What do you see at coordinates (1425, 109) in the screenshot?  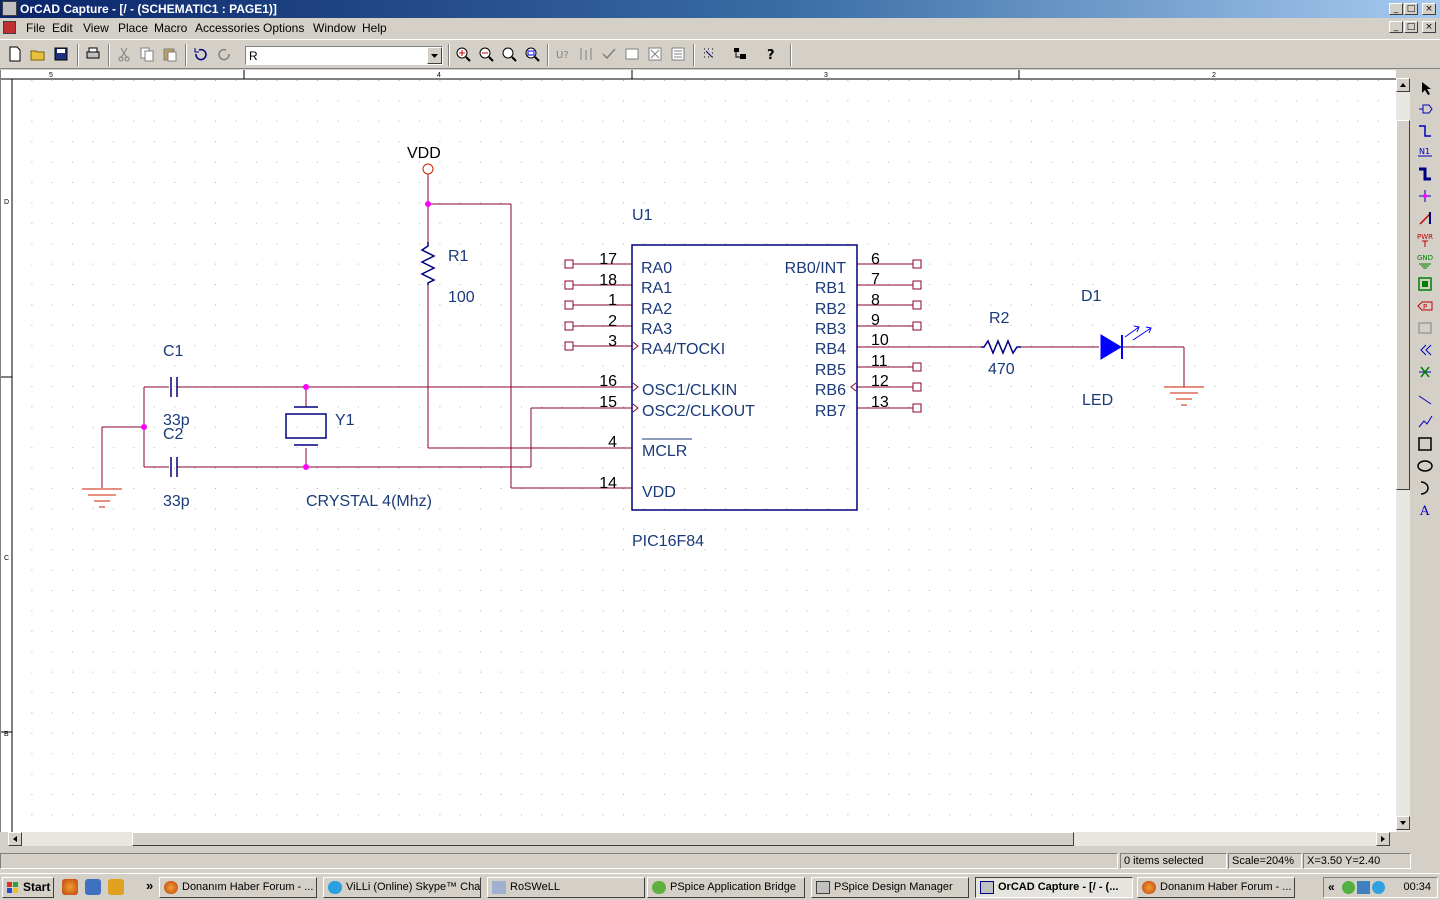 I see `palette-place-part-button` at bounding box center [1425, 109].